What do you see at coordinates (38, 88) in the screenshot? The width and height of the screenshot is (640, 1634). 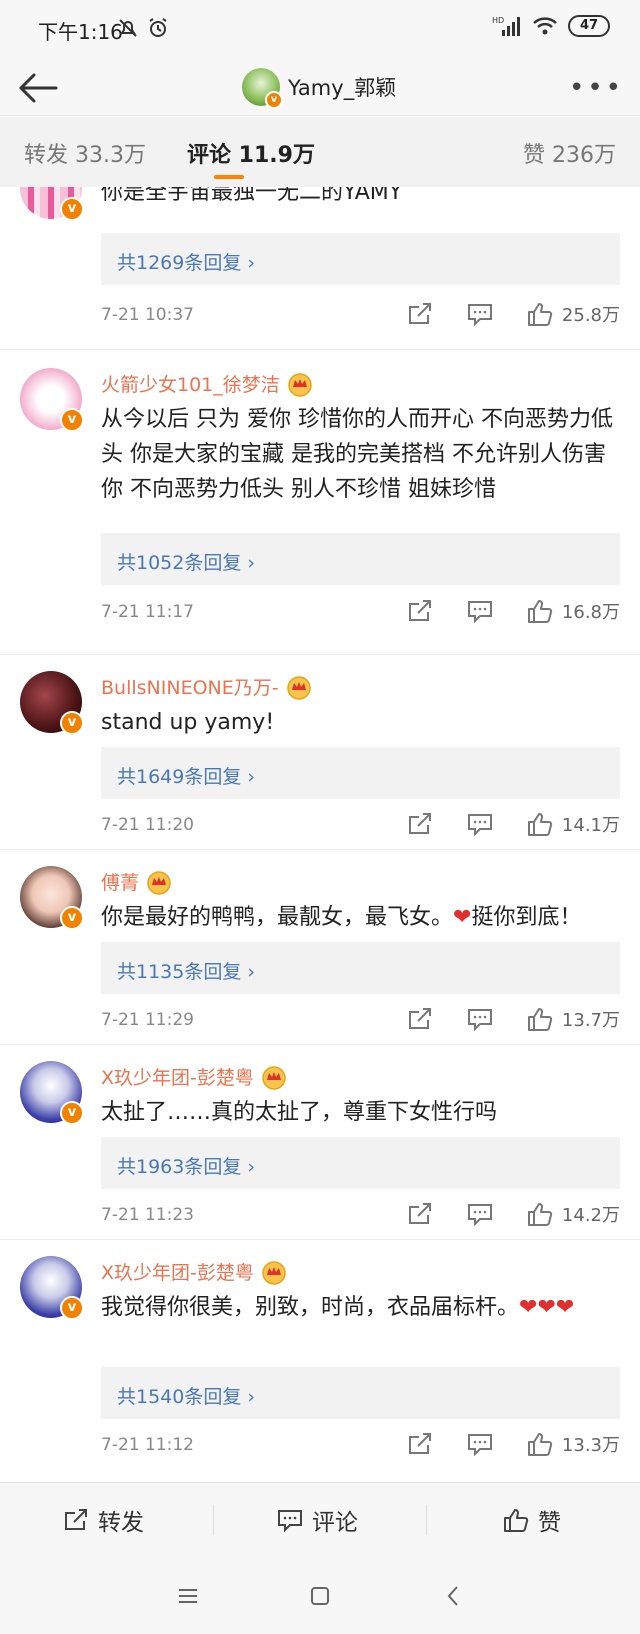 I see `back-arrow-icon` at bounding box center [38, 88].